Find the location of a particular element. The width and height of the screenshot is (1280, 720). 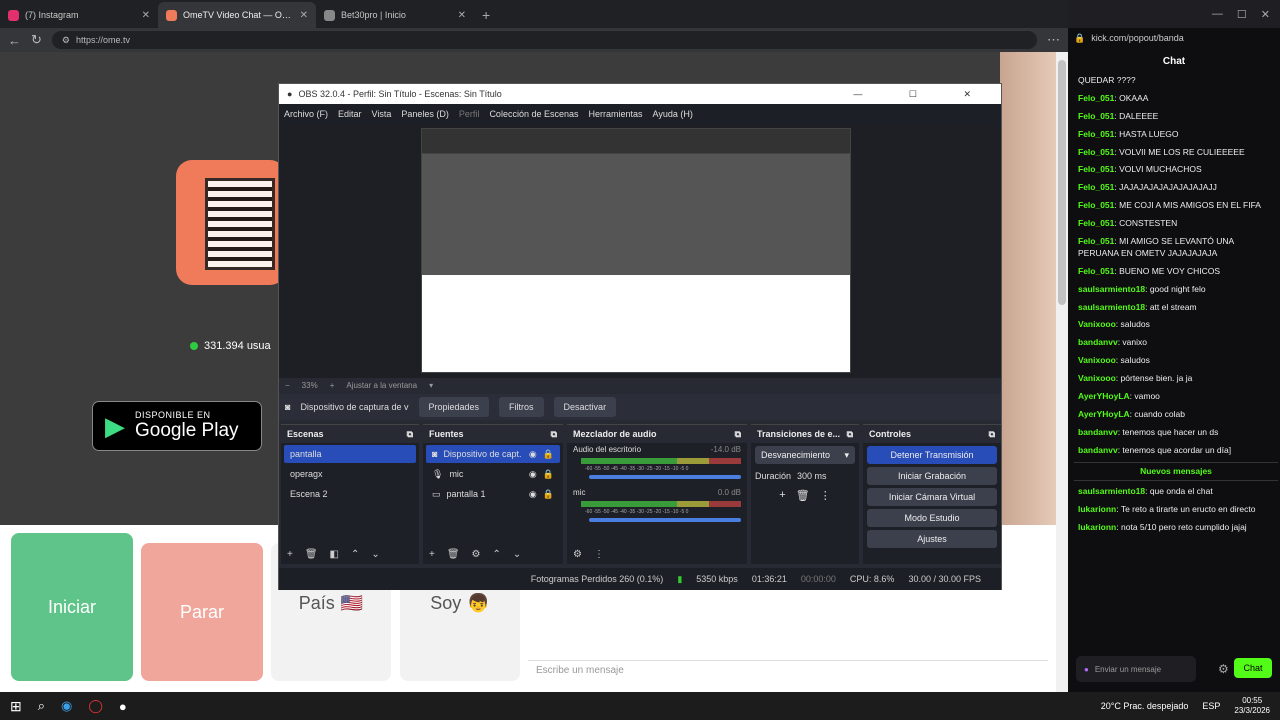

lang: ESP is located at coordinates (1211, 706).